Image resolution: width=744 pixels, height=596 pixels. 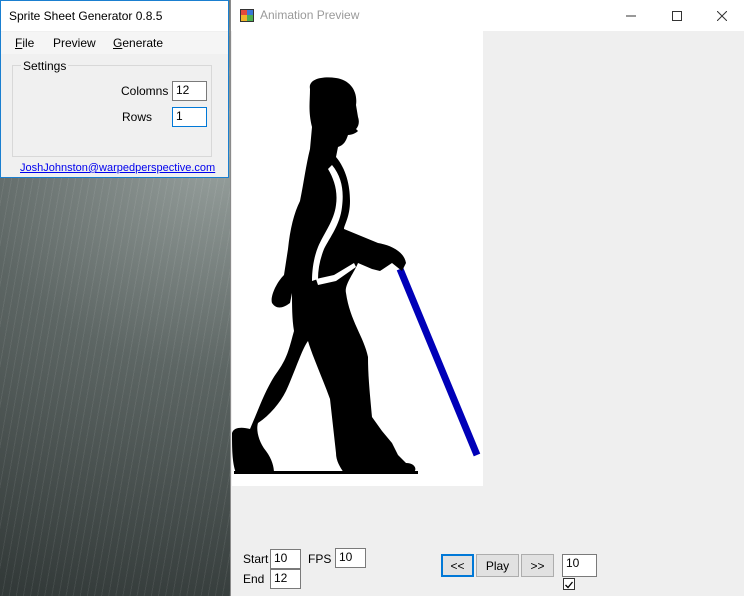 I want to click on preview-window-title: Animation Preview, so click(x=310, y=15).